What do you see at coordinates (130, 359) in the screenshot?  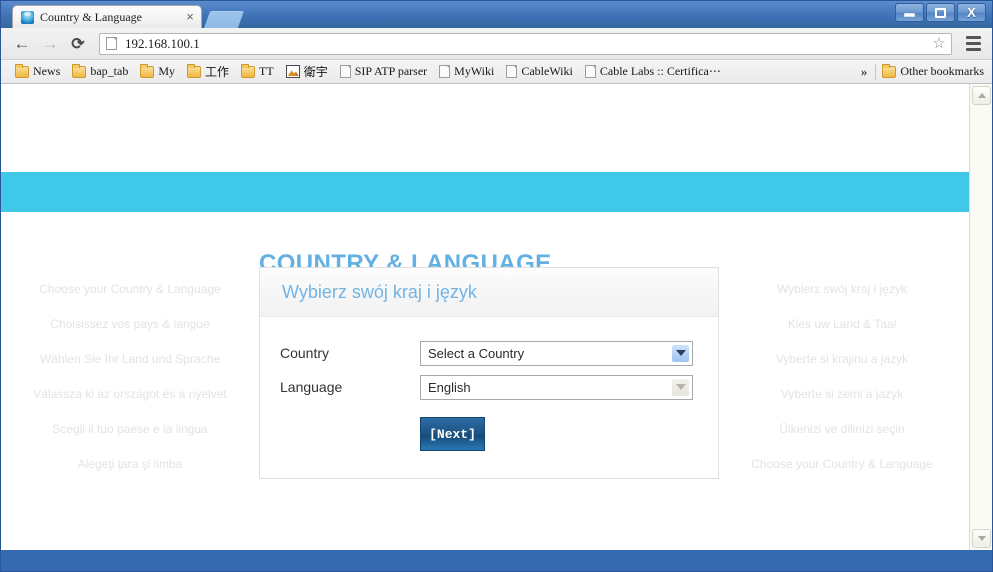 I see `language-line: Wählen Sie Ihr Land und Sprache` at bounding box center [130, 359].